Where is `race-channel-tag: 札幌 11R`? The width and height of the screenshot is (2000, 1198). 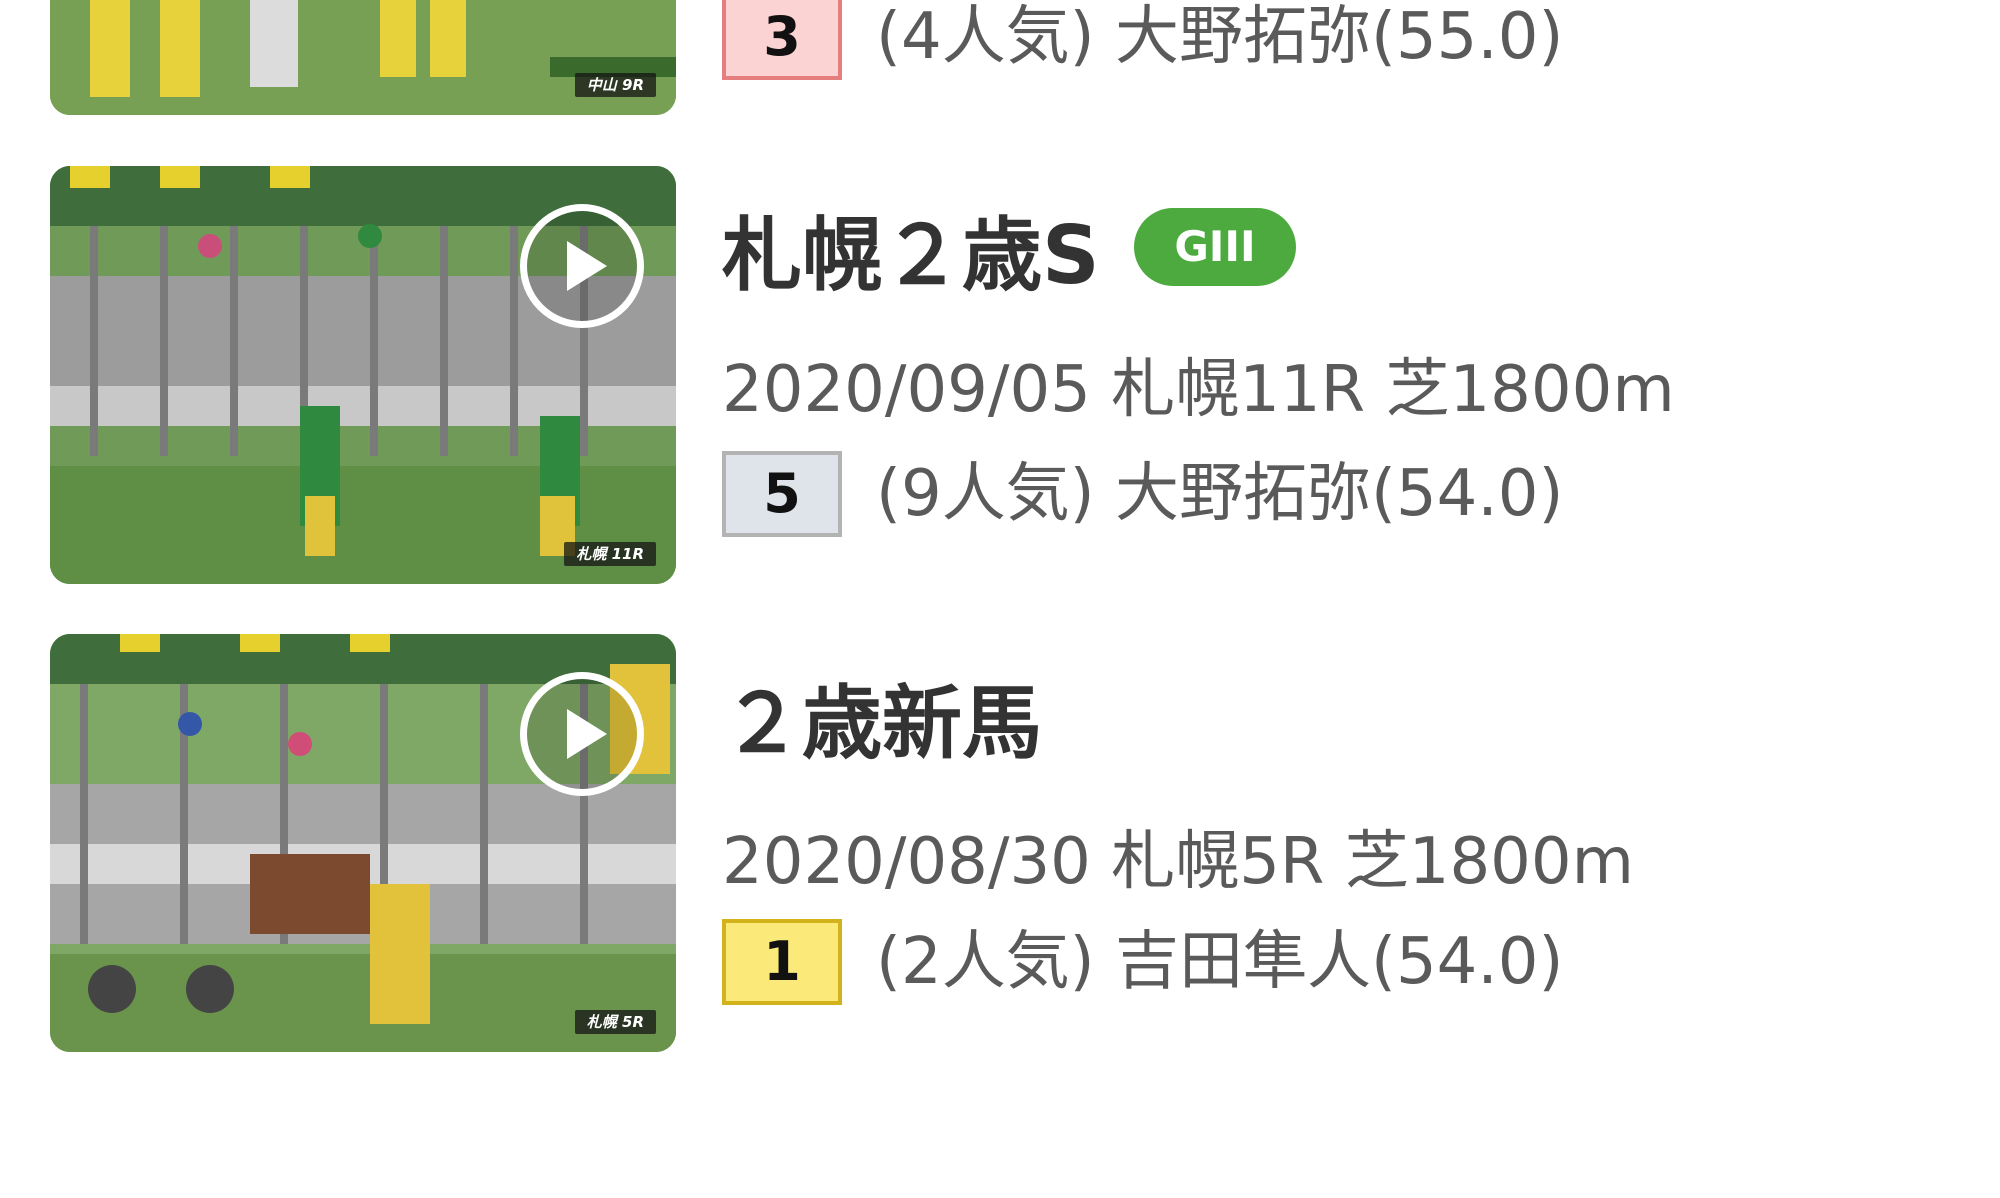
race-channel-tag: 札幌 11R is located at coordinates (610, 554).